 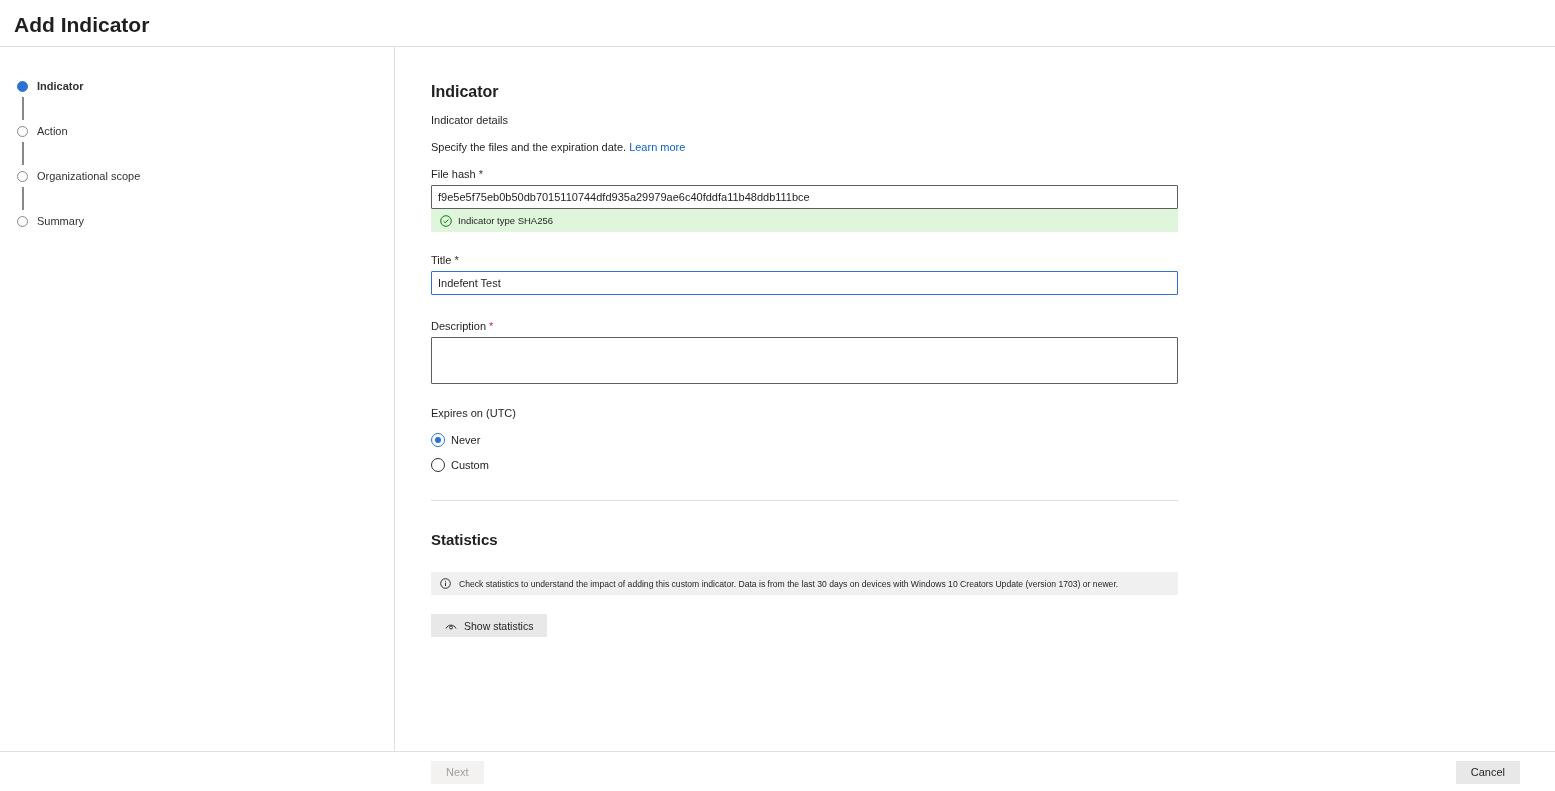 What do you see at coordinates (489, 625) in the screenshot?
I see `show-statistics-button: Show statistics` at bounding box center [489, 625].